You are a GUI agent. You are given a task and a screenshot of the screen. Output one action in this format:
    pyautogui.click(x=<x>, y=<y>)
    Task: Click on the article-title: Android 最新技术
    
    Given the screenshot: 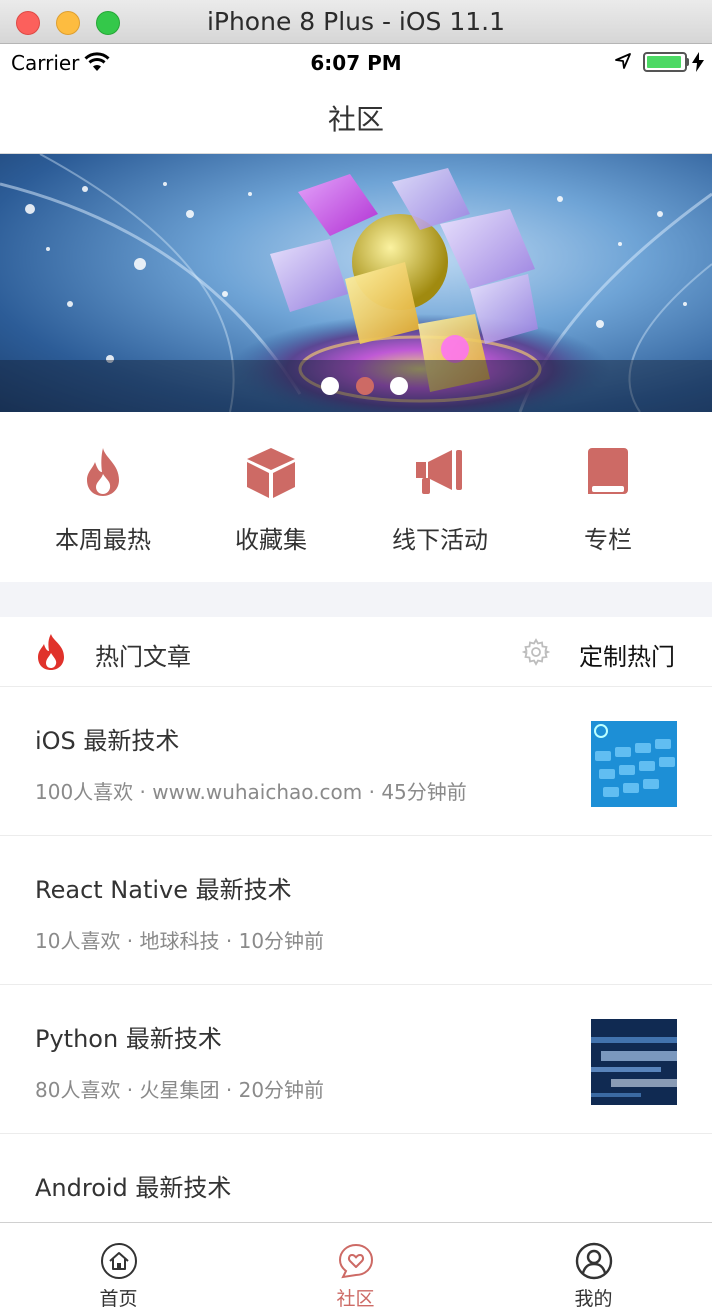 What is the action you would take?
    pyautogui.click(x=133, y=1188)
    